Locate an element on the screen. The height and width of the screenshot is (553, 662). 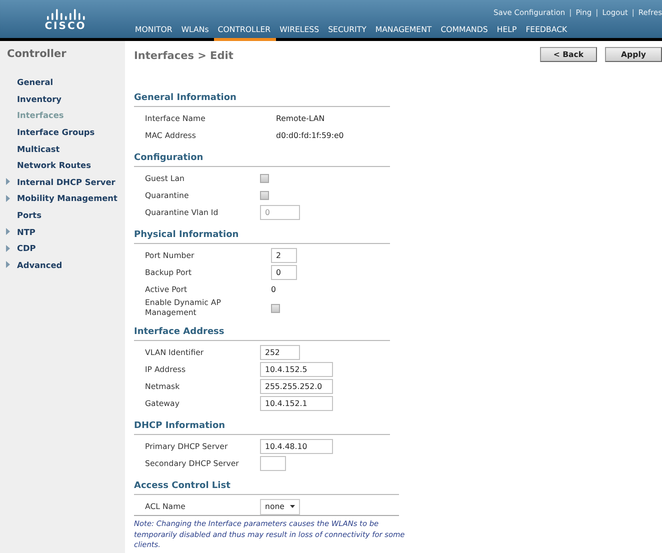
sidebar-item: Advanced is located at coordinates (39, 265).